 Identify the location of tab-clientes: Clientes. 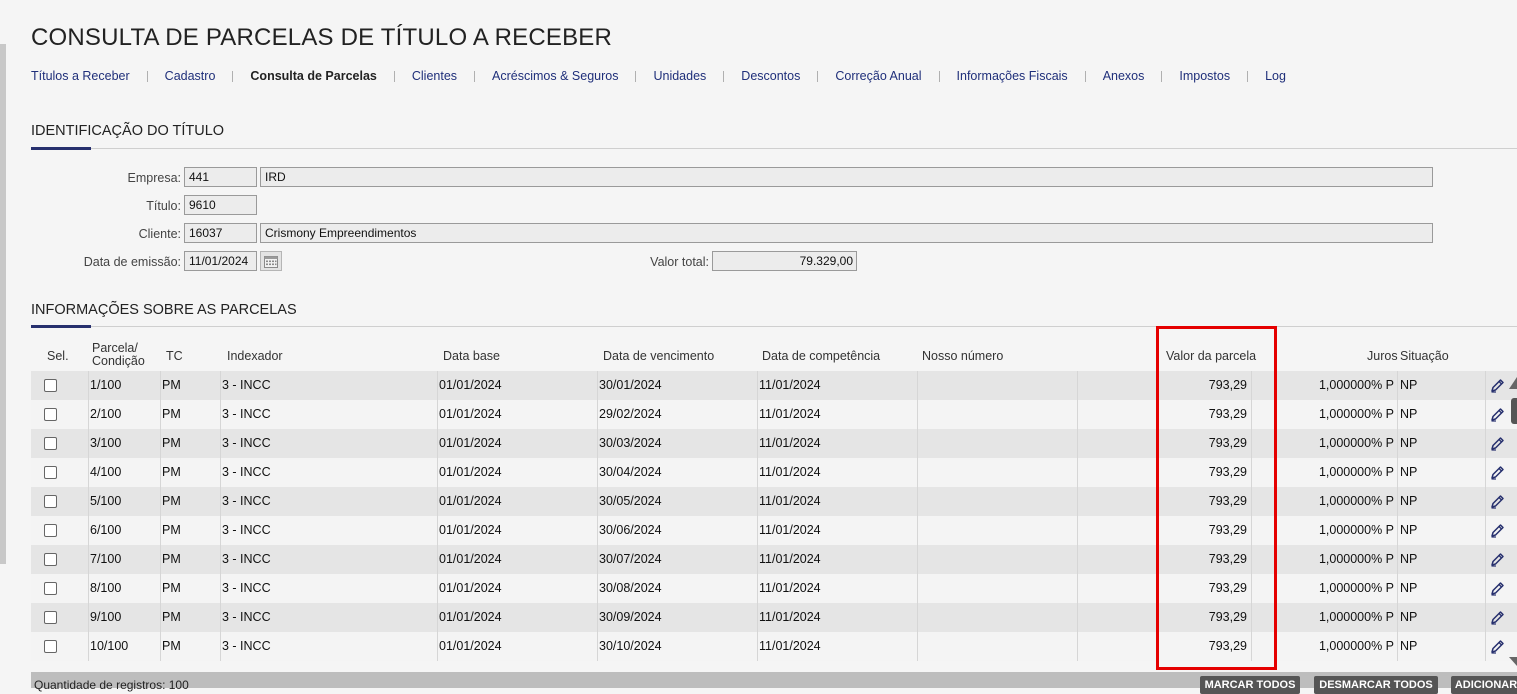
(434, 76).